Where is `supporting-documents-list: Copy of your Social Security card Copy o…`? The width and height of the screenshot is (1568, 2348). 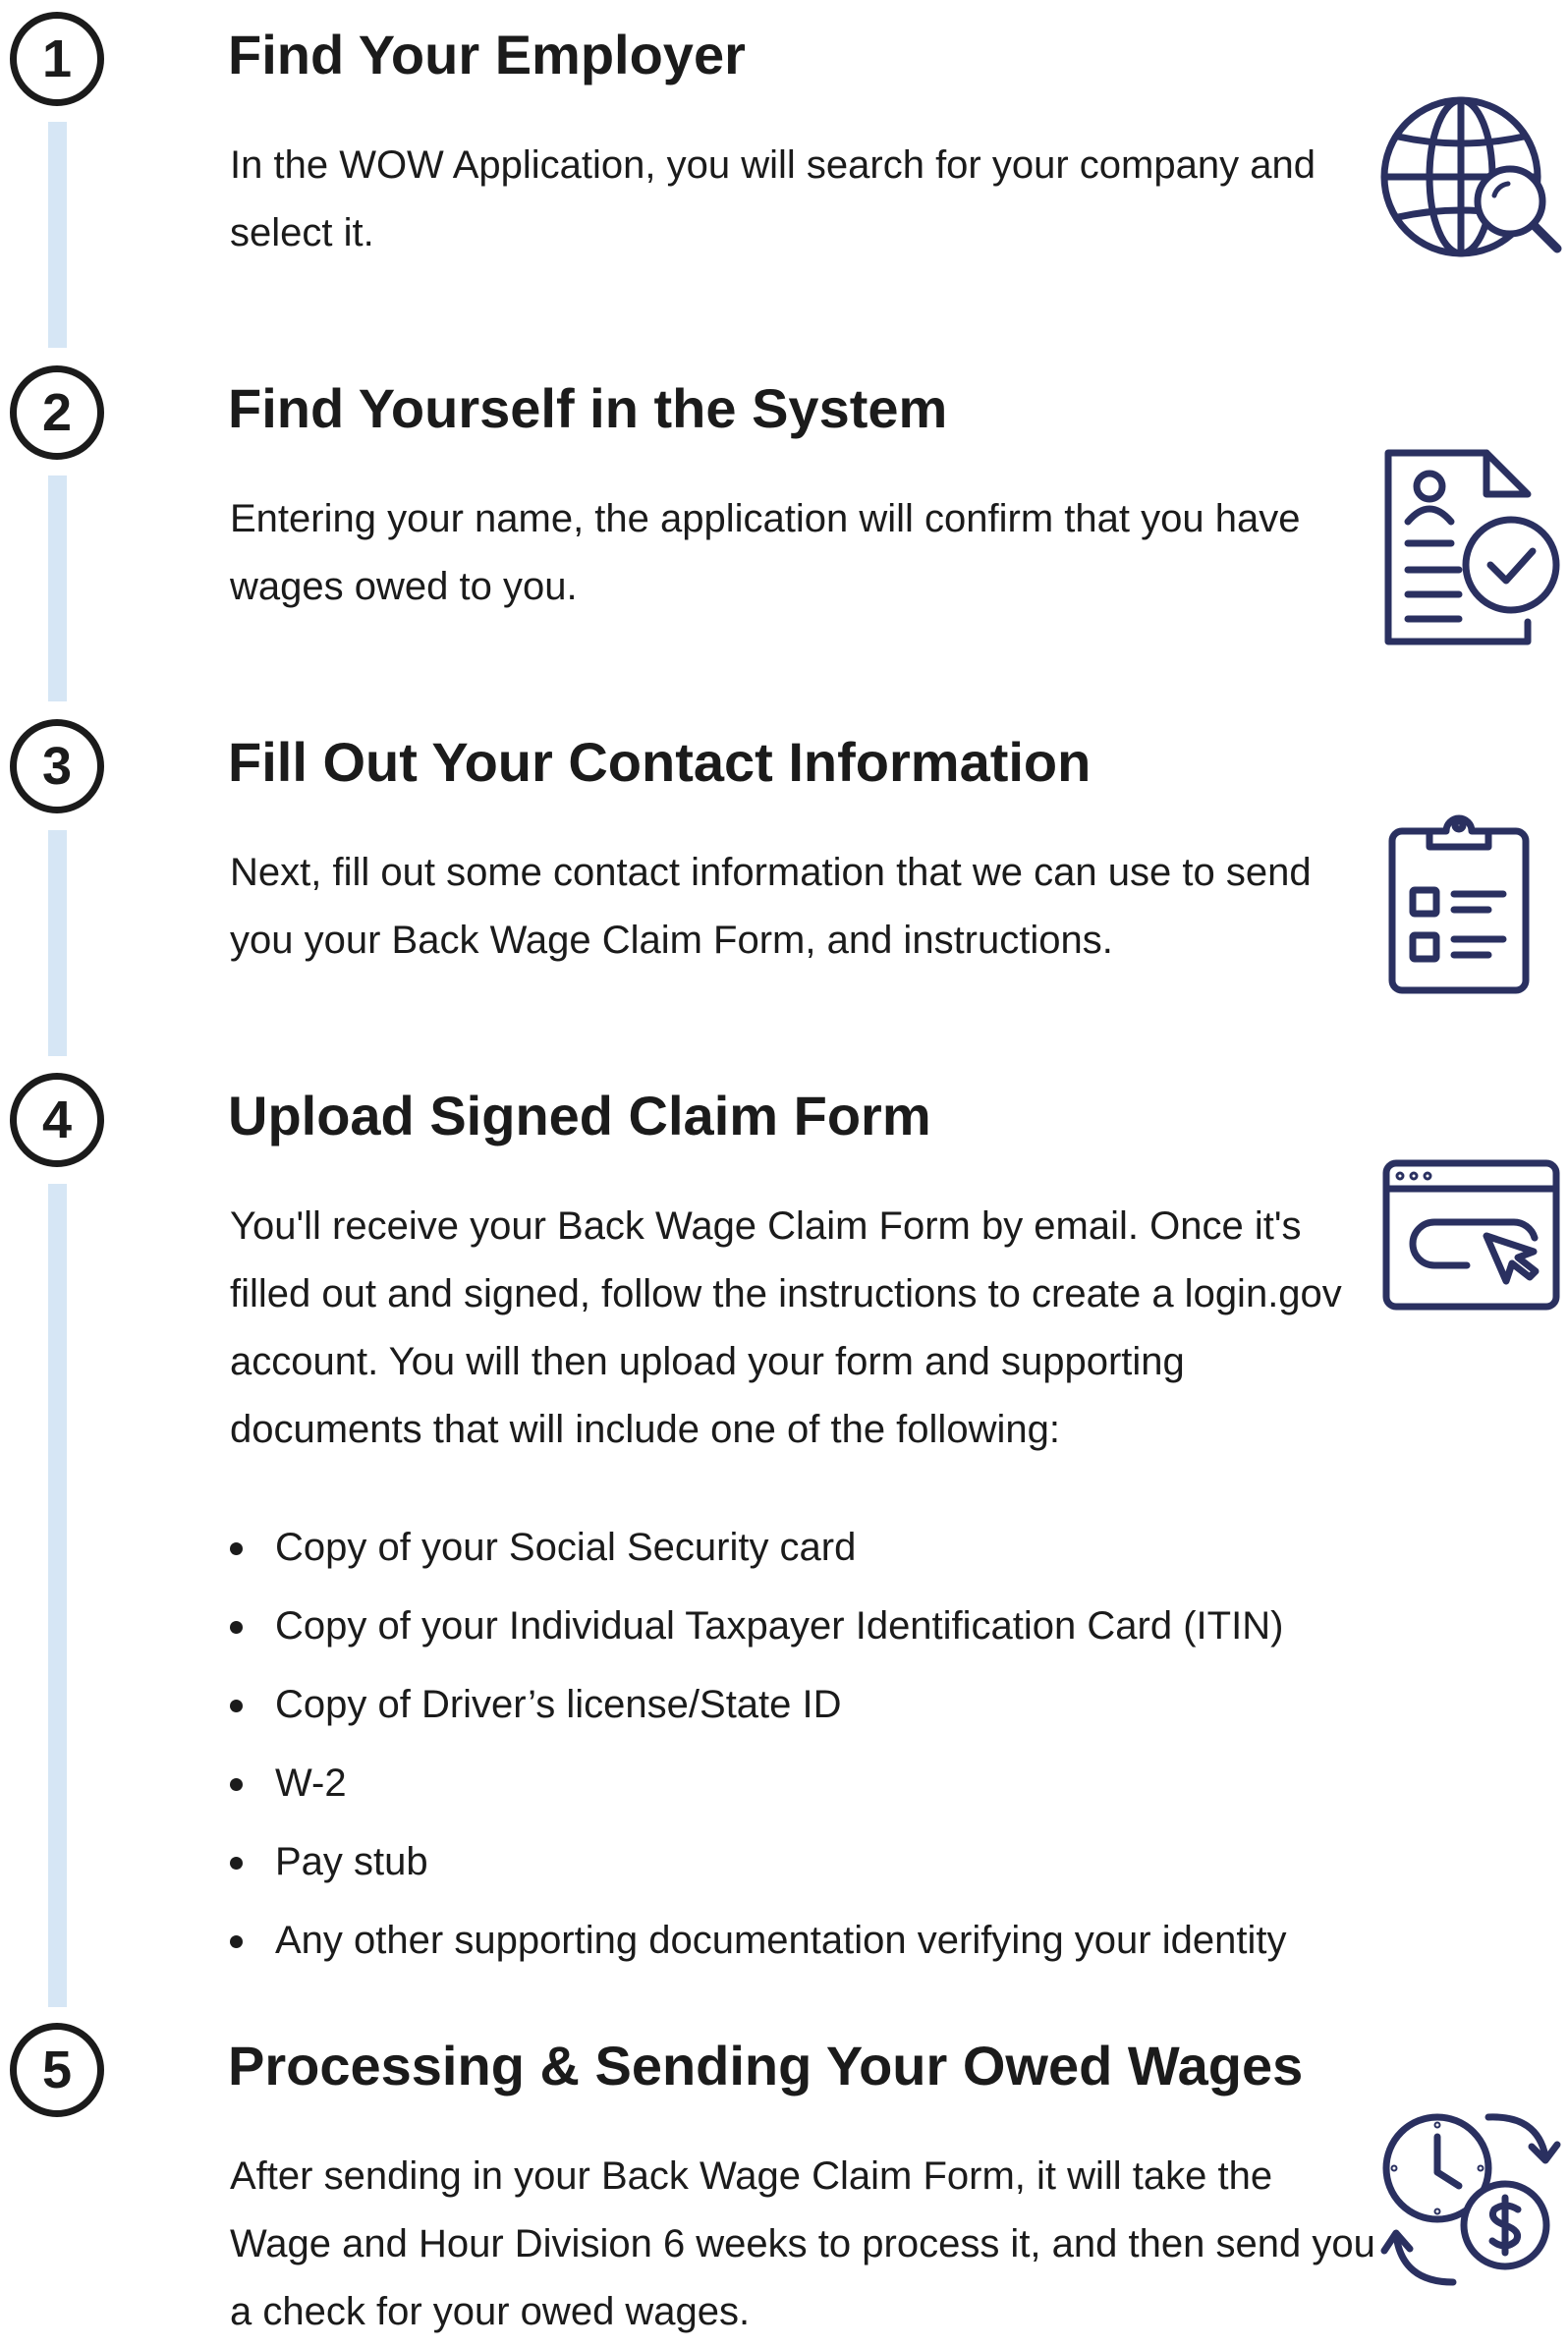 supporting-documents-list: Copy of your Social Security card Copy o… is located at coordinates (757, 1744).